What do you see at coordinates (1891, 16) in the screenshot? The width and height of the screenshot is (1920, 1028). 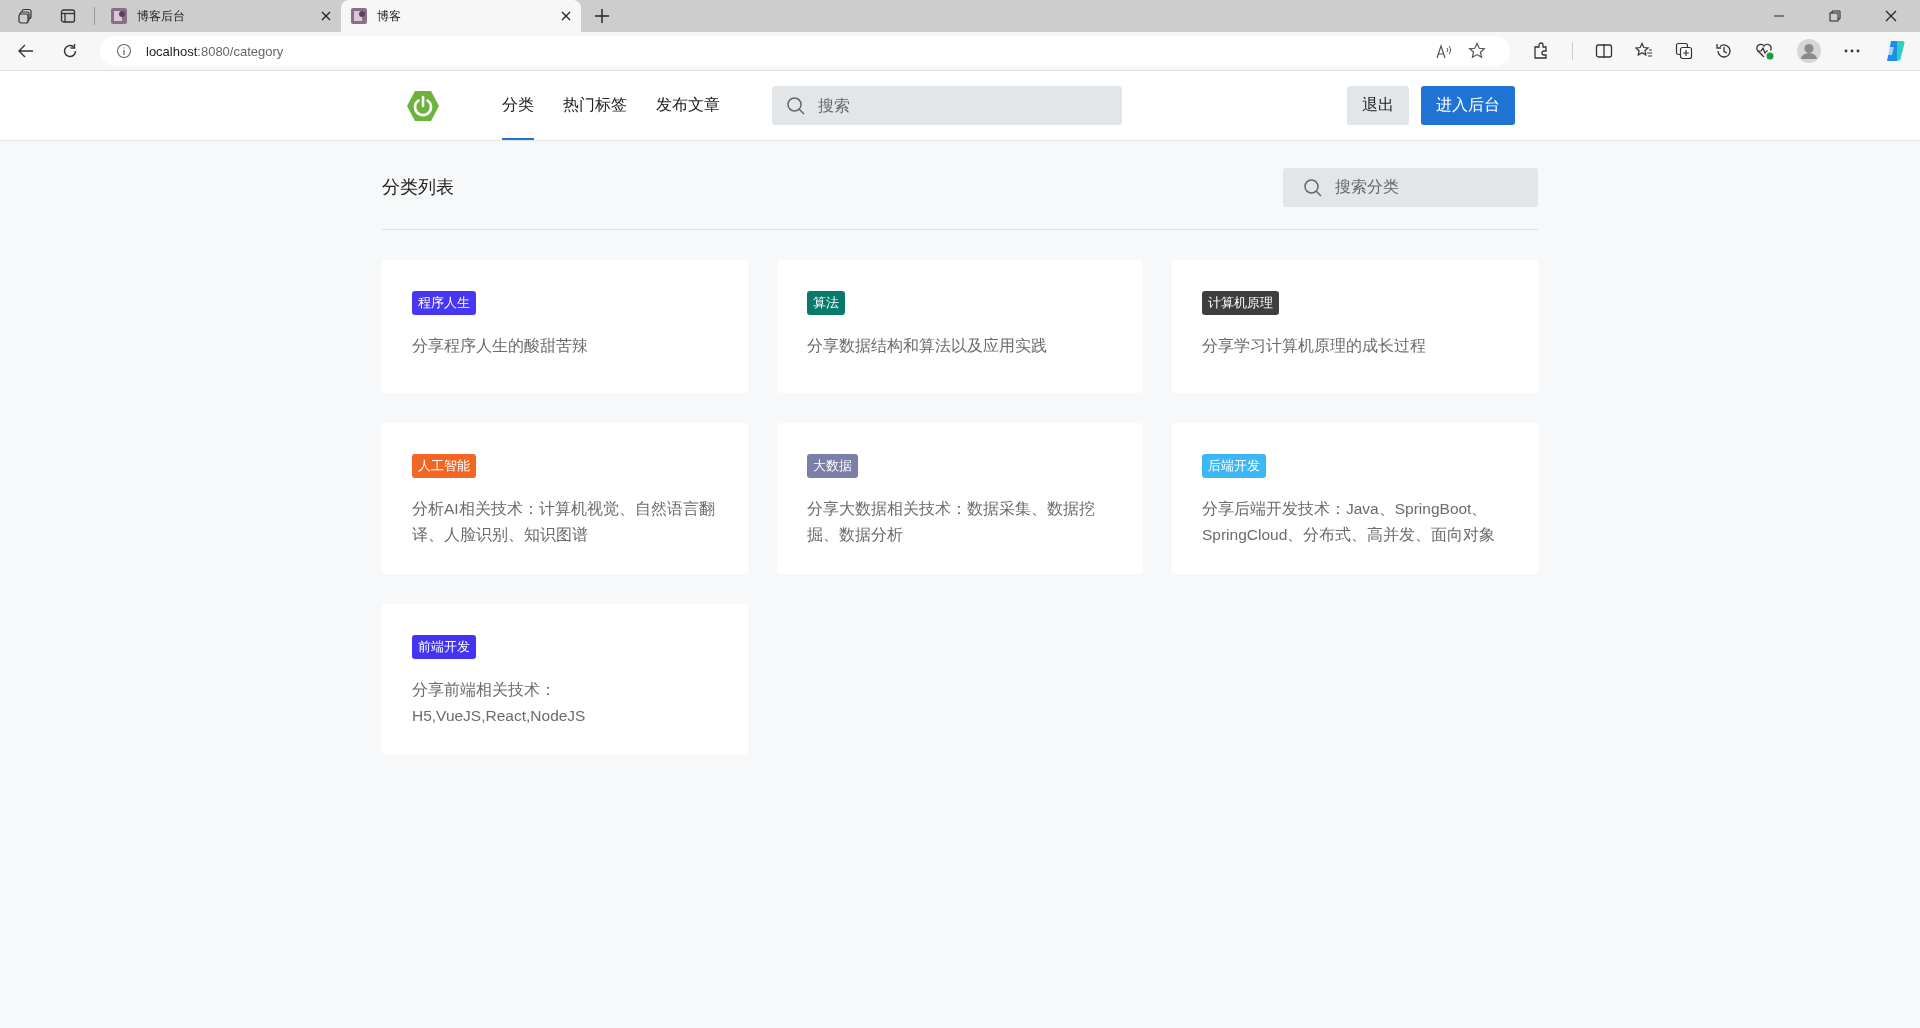 I see `close-icon` at bounding box center [1891, 16].